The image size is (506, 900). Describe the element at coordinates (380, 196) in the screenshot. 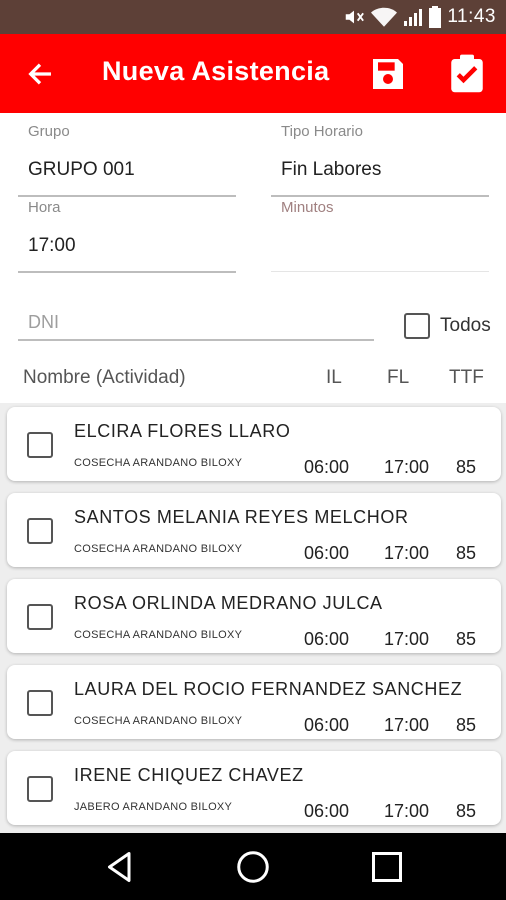

I see `tipo-horario-underline` at that location.